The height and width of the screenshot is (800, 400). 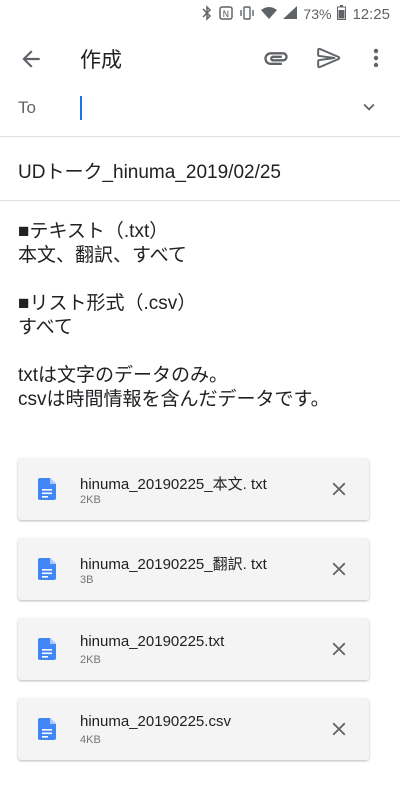 I want to click on bluetooth-icon, so click(x=207, y=14).